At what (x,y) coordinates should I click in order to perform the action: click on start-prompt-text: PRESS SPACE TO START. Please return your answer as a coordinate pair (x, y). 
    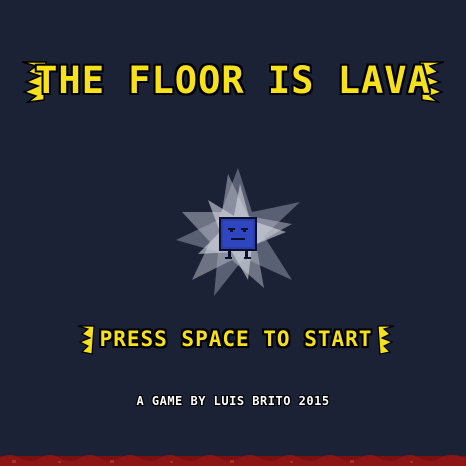
    Looking at the image, I should click on (236, 339).